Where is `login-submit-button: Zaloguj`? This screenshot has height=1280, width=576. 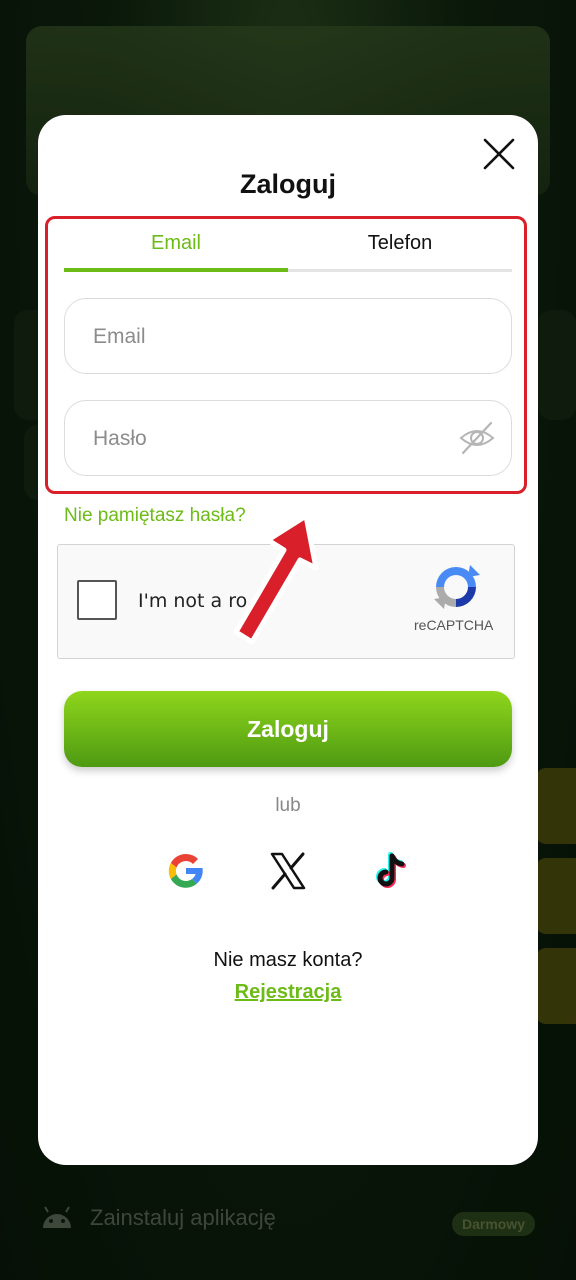
login-submit-button: Zaloguj is located at coordinates (288, 729).